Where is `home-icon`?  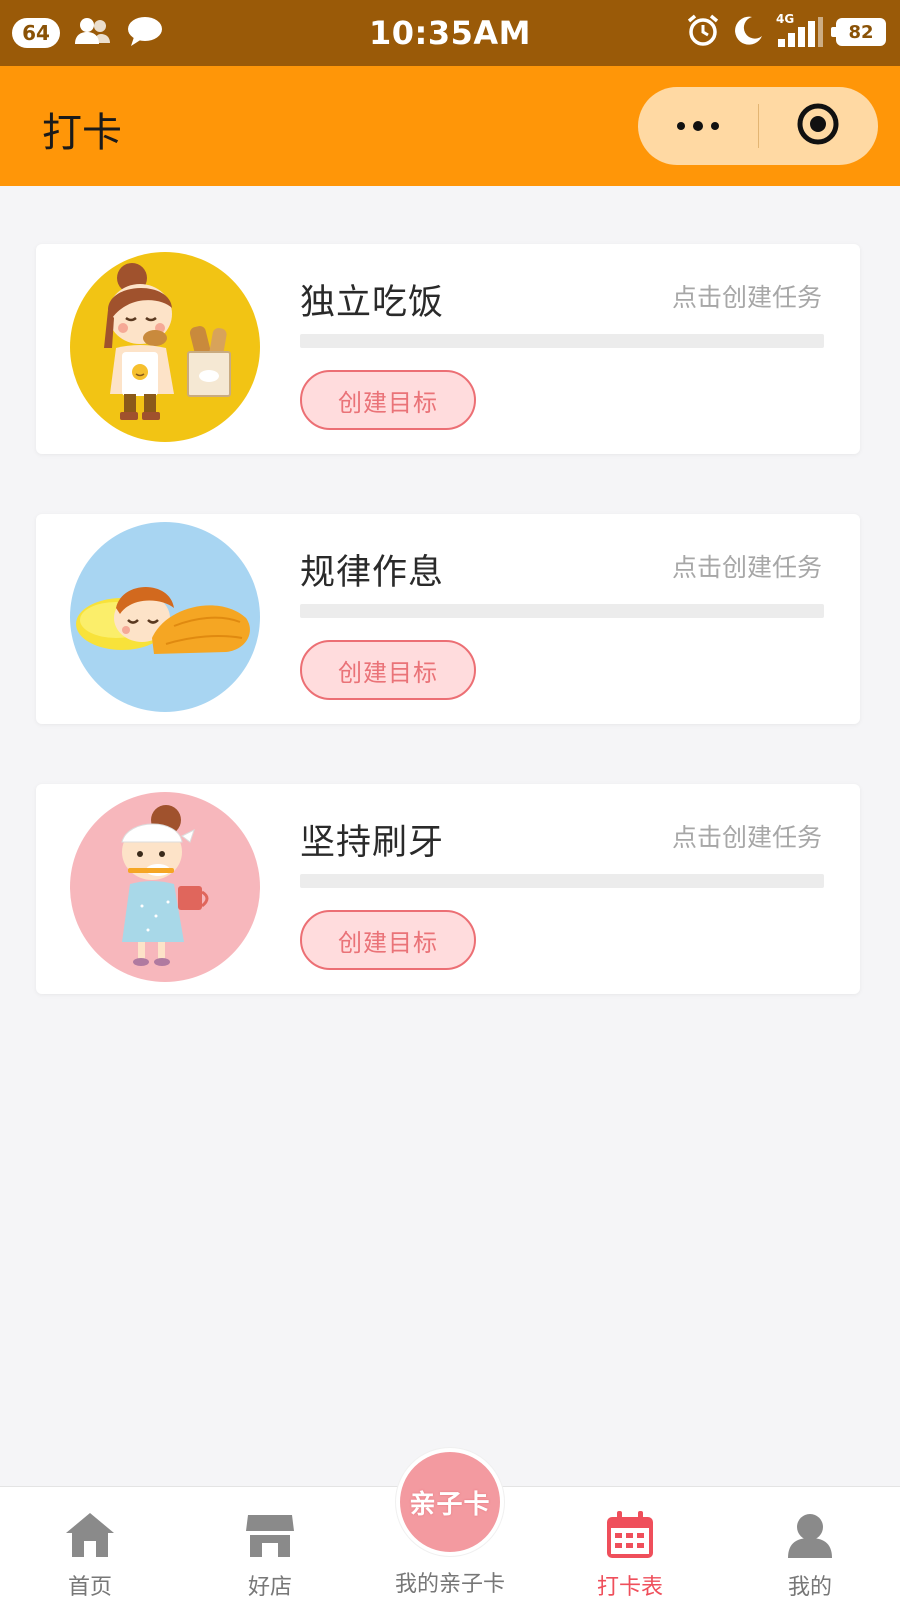 home-icon is located at coordinates (90, 1535).